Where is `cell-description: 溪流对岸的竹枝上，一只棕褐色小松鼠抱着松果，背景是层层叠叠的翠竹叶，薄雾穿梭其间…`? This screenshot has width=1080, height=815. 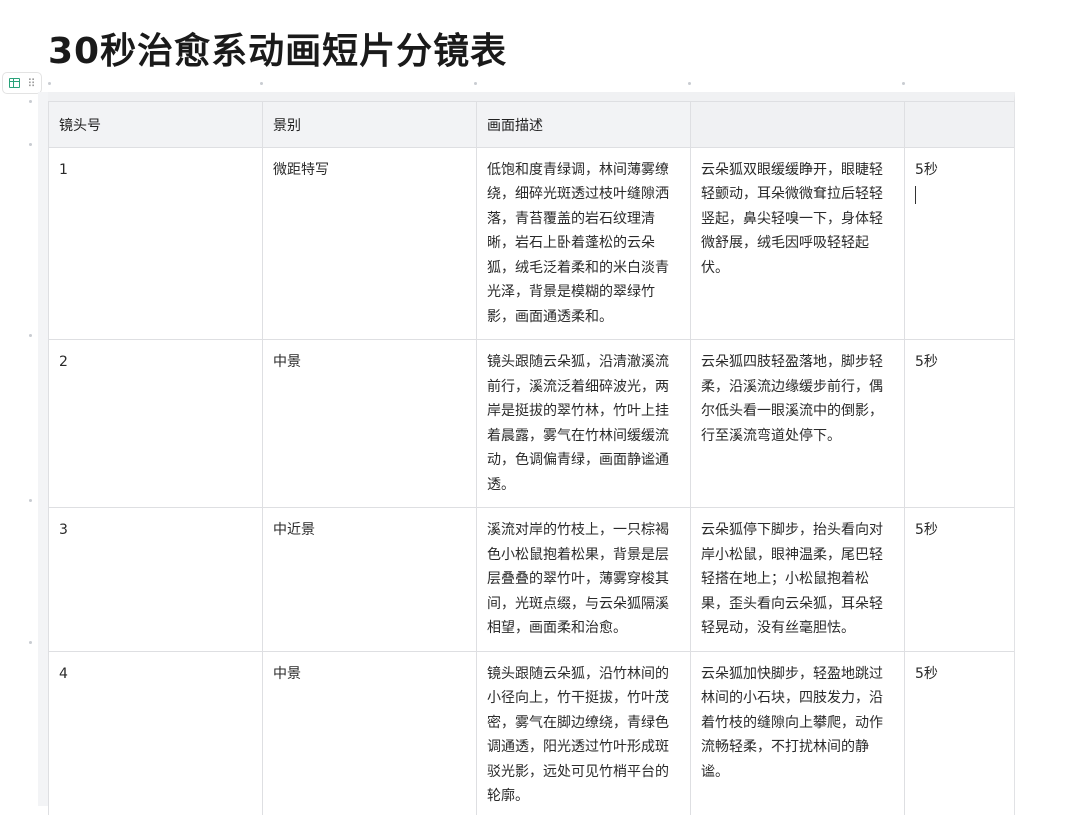
cell-description: 溪流对岸的竹枝上，一只棕褐色小松鼠抱着松果，背景是层层叠叠的翠竹叶，薄雾穿梭其间… is located at coordinates (583, 579).